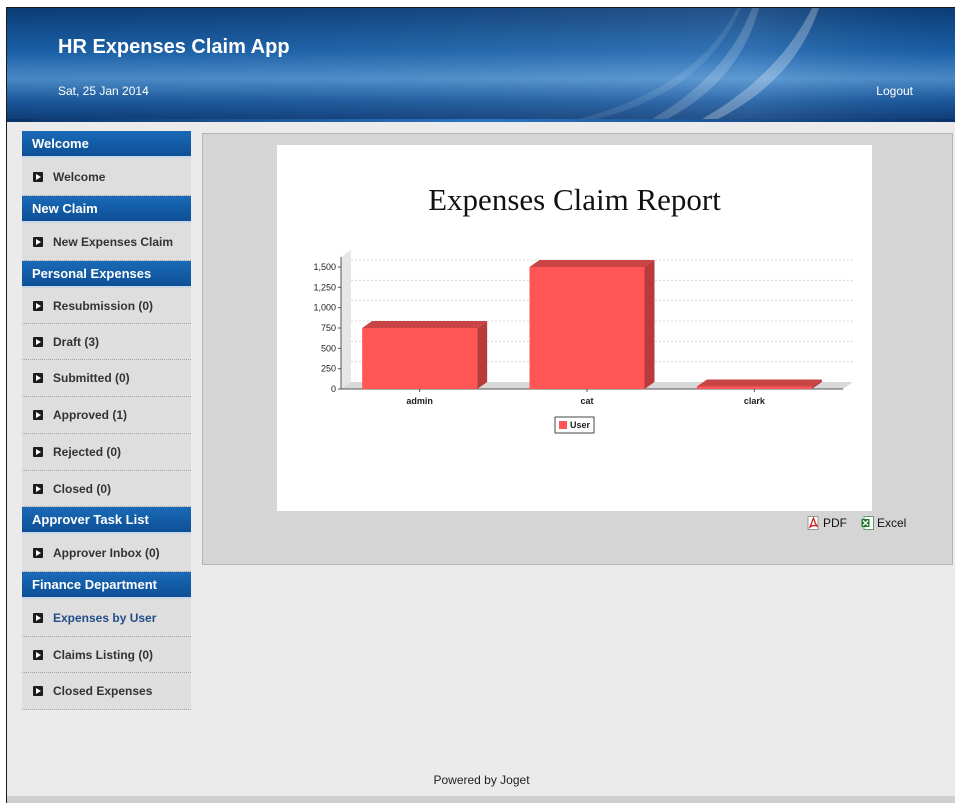 This screenshot has width=955, height=803. Describe the element at coordinates (106, 520) in the screenshot. I see `section-header-approver-task-list: Approver Task List` at that location.